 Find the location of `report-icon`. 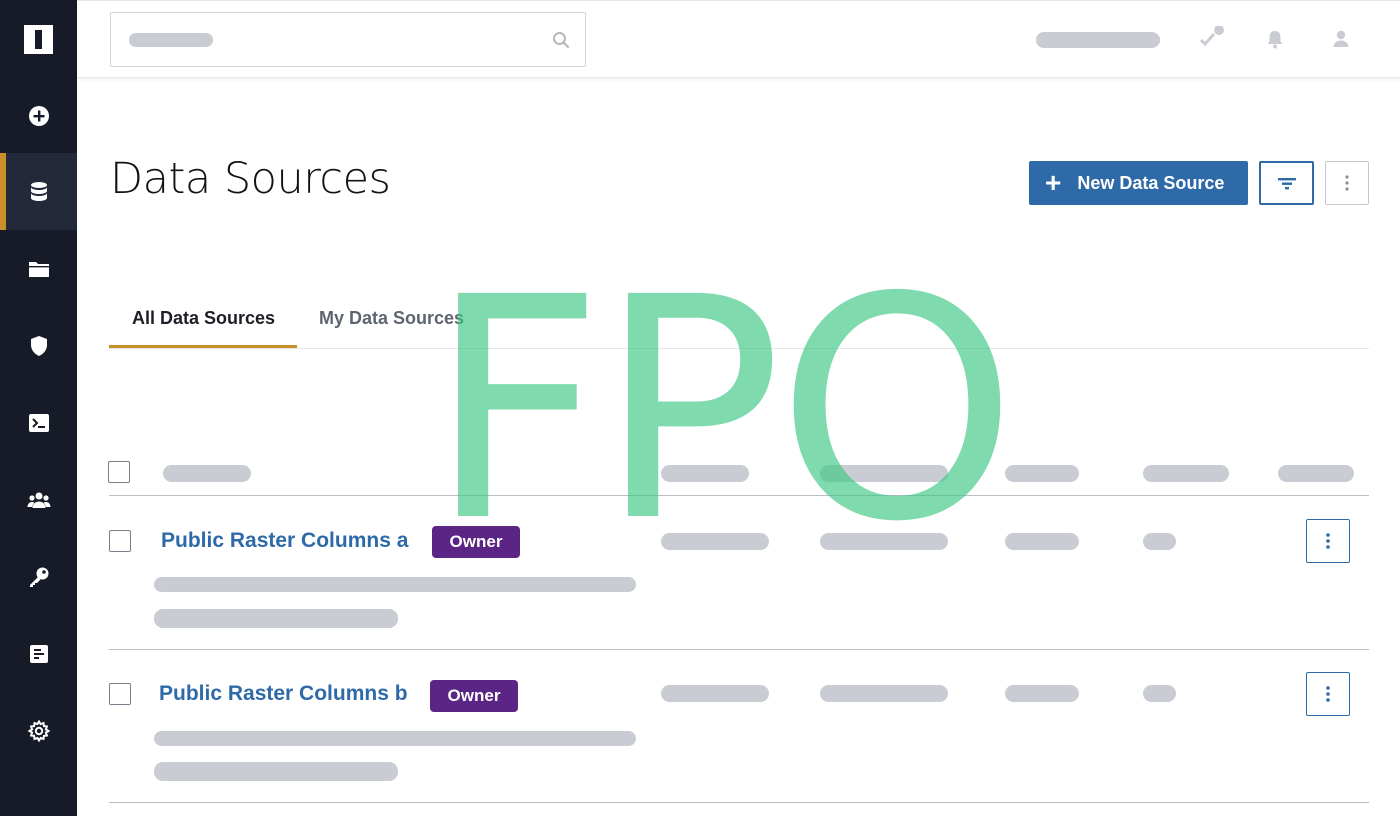

report-icon is located at coordinates (38, 653).